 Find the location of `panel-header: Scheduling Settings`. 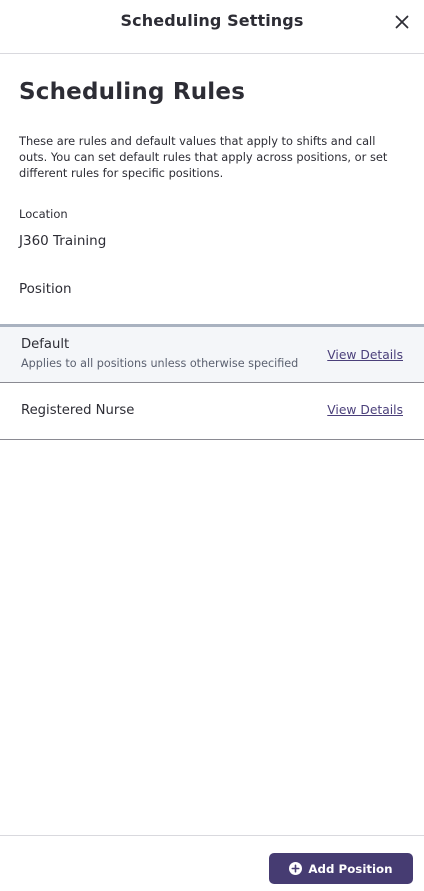

panel-header: Scheduling Settings is located at coordinates (212, 27).